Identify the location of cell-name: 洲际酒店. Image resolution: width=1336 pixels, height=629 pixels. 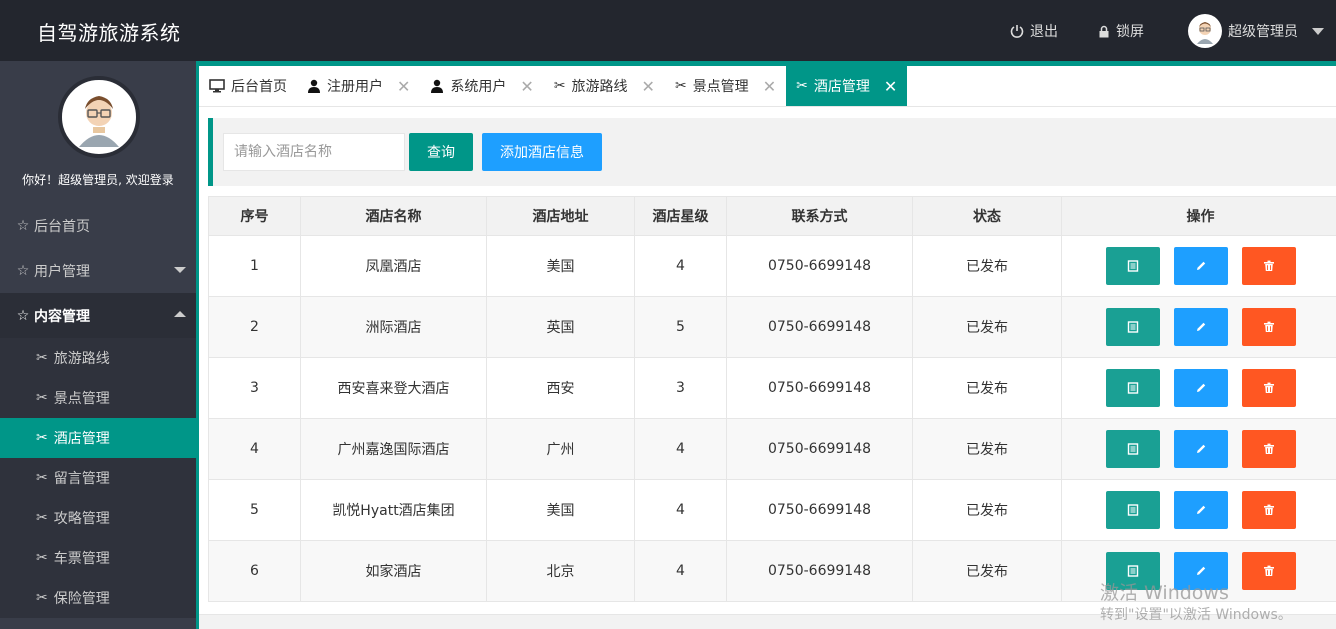
(393, 327).